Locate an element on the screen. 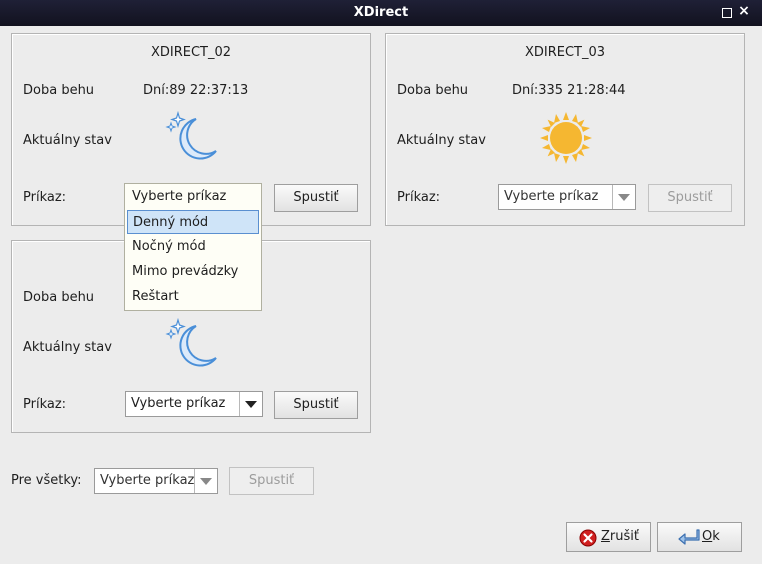 This screenshot has width=762, height=564. maximize-icon is located at coordinates (727, 13).